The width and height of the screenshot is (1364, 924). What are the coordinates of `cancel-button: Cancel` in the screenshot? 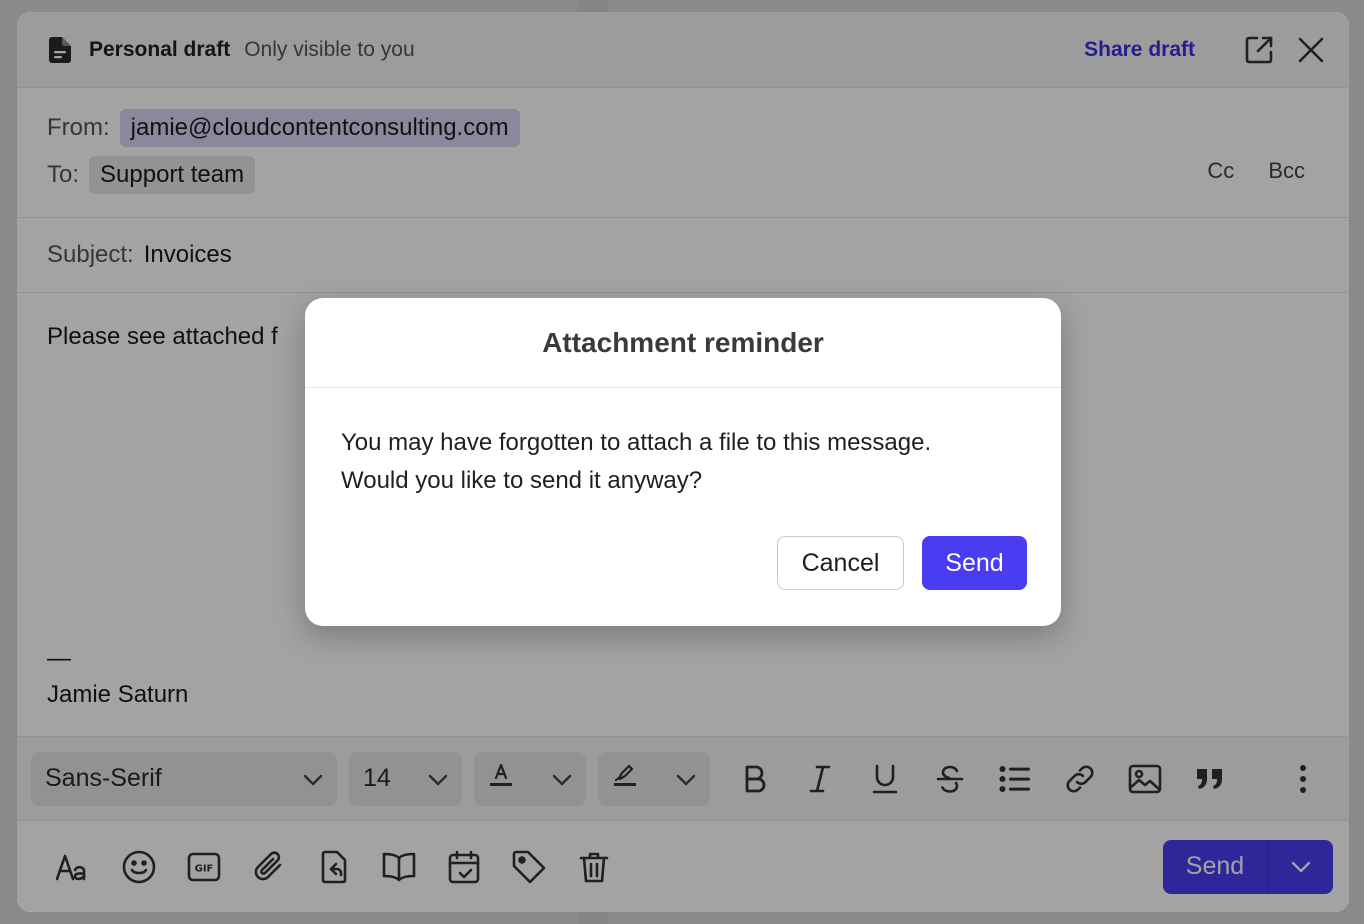 It's located at (840, 563).